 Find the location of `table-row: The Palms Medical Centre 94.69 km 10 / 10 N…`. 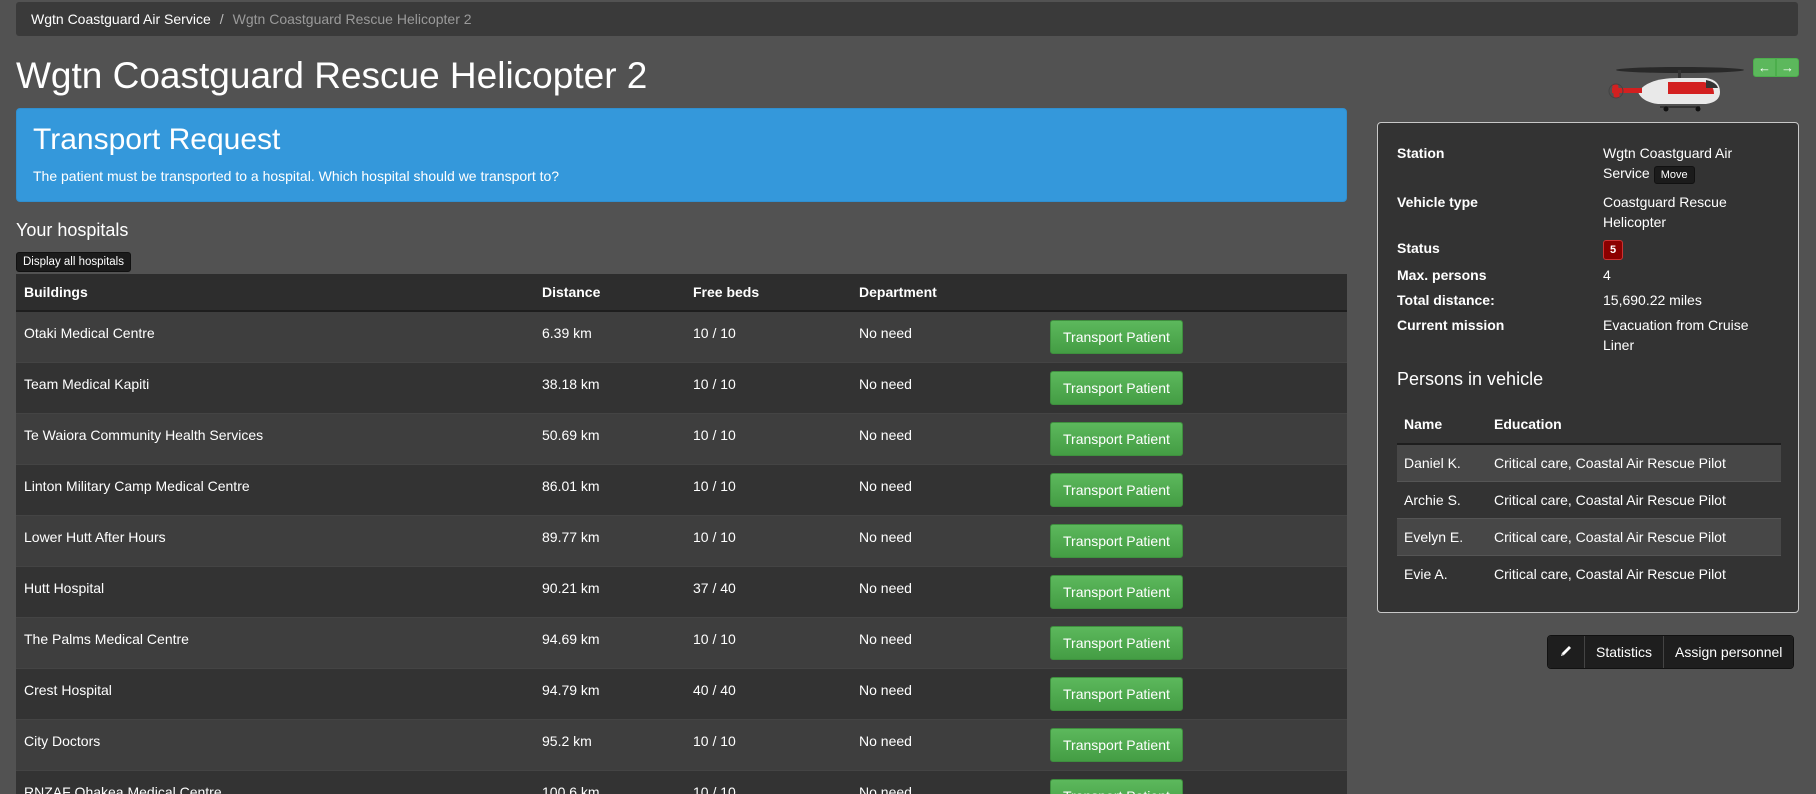

table-row: The Palms Medical Centre 94.69 km 10 / 10 N… is located at coordinates (681, 642).